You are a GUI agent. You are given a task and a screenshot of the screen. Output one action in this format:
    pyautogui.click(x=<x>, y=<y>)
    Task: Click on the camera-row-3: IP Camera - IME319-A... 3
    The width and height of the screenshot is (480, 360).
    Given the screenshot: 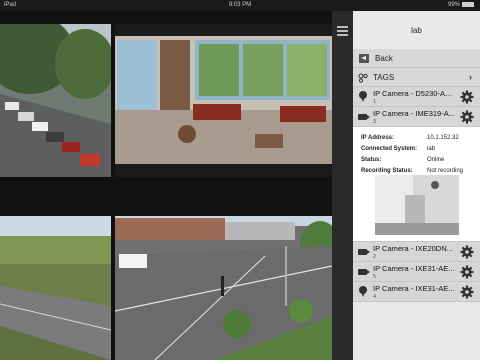 What is the action you would take?
    pyautogui.click(x=416, y=117)
    